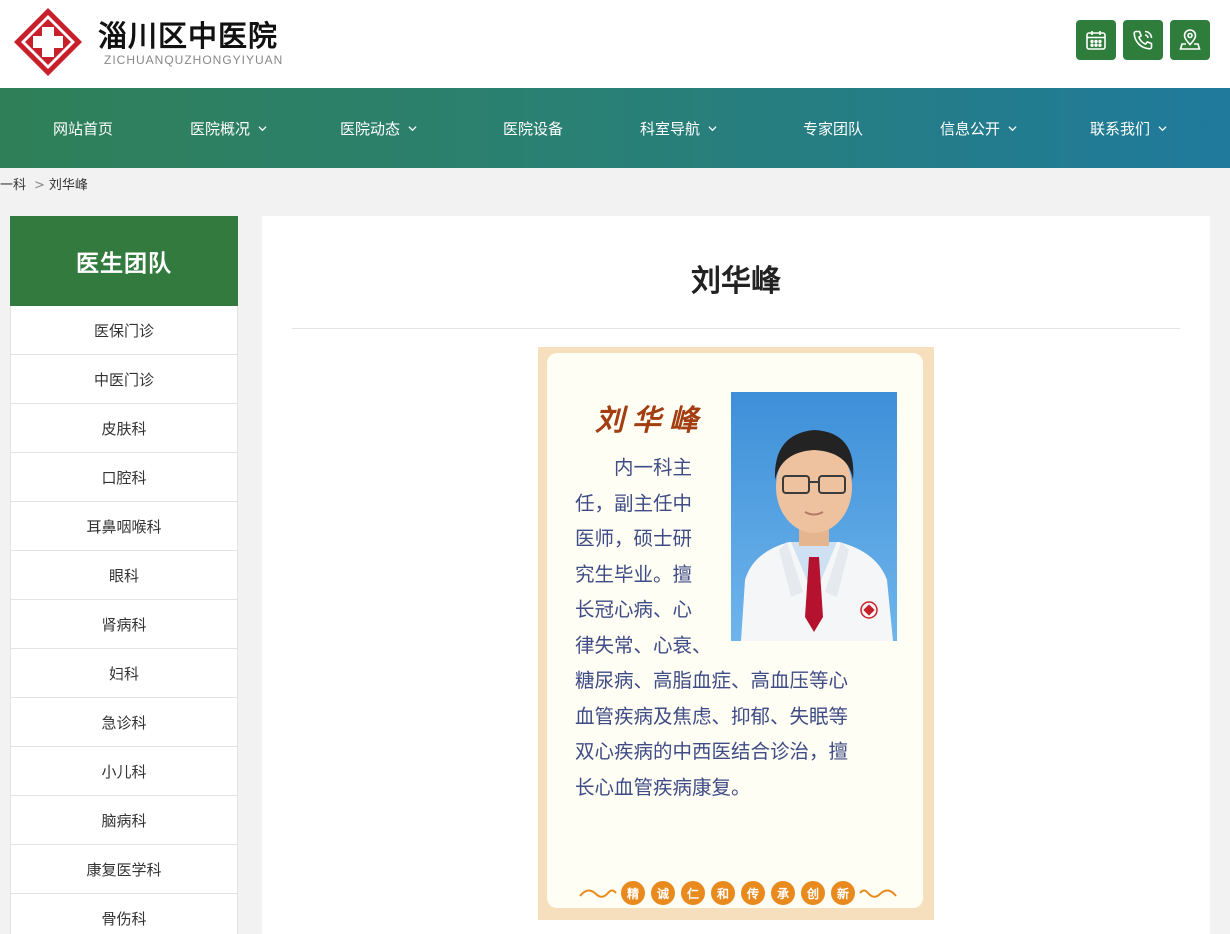 The width and height of the screenshot is (1230, 934). What do you see at coordinates (712, 751) in the screenshot?
I see `bio-line: 双心疾病的中西医结合诊治，擅` at bounding box center [712, 751].